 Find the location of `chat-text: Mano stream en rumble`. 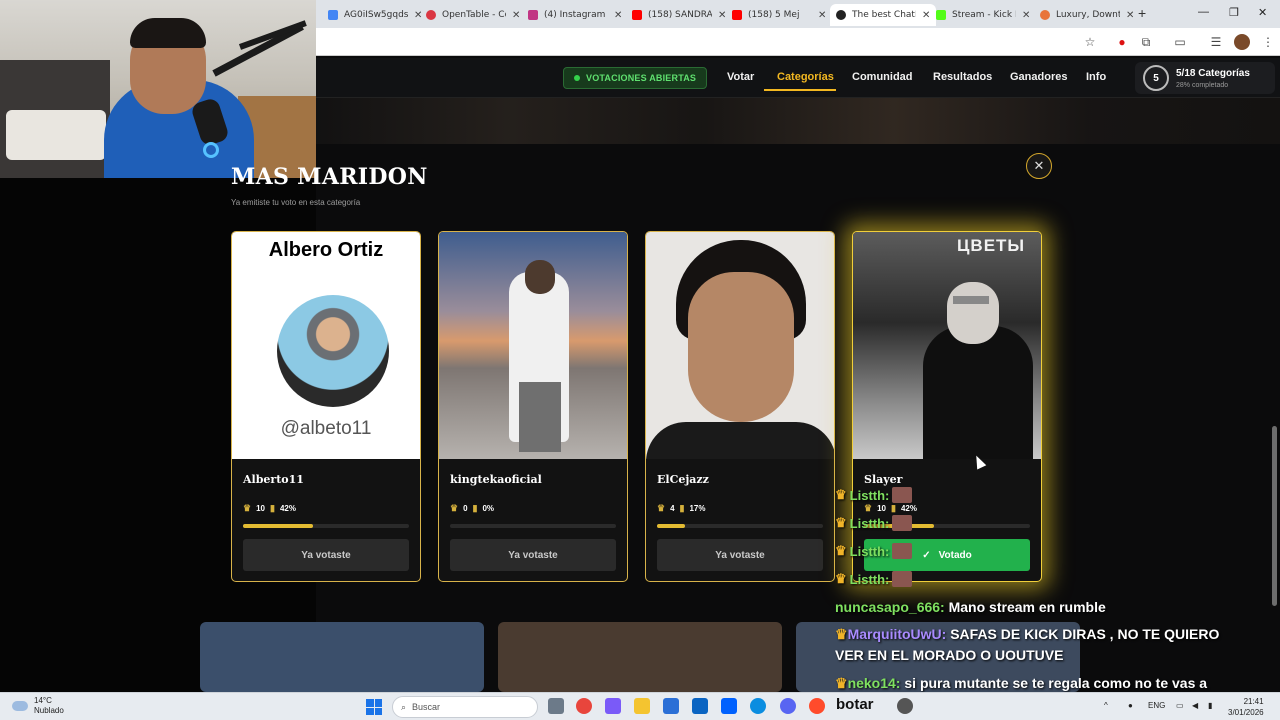

chat-text: Mano stream en rumble is located at coordinates (1027, 607).